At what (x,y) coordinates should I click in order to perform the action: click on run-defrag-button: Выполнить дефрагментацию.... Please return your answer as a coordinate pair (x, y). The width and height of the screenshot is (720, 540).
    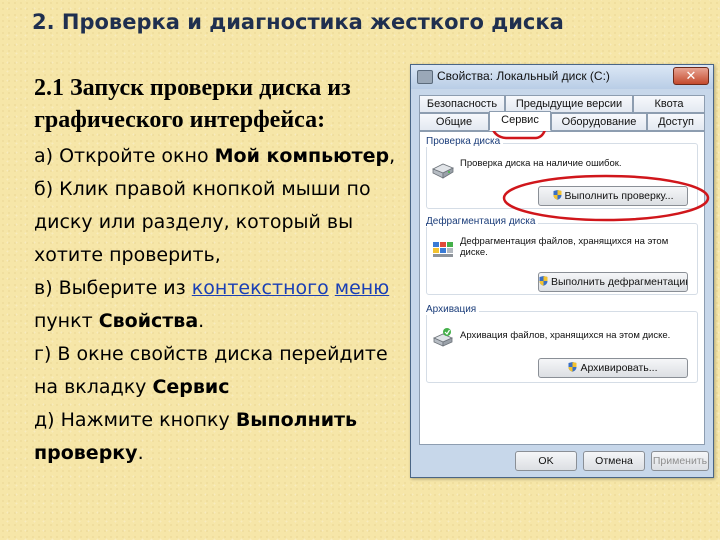
    Looking at the image, I should click on (613, 282).